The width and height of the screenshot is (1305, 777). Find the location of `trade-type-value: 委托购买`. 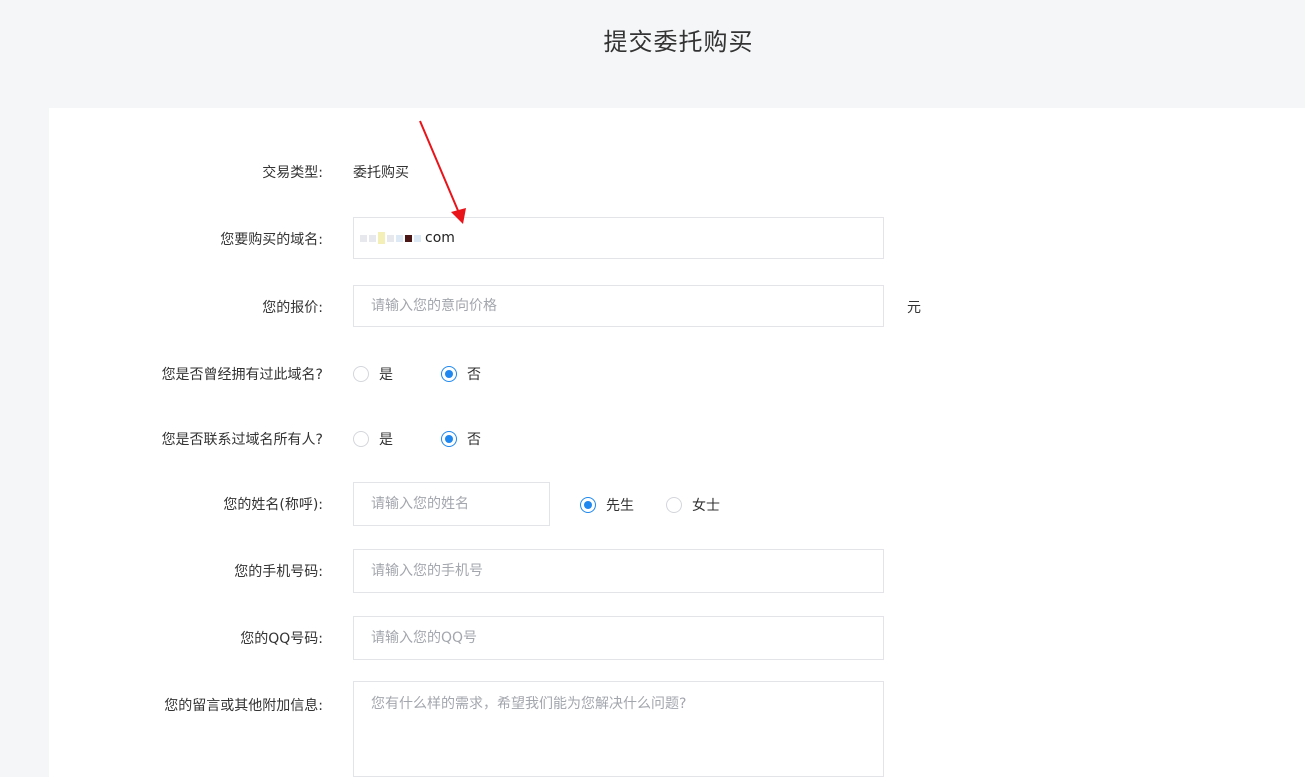

trade-type-value: 委托购买 is located at coordinates (381, 173).